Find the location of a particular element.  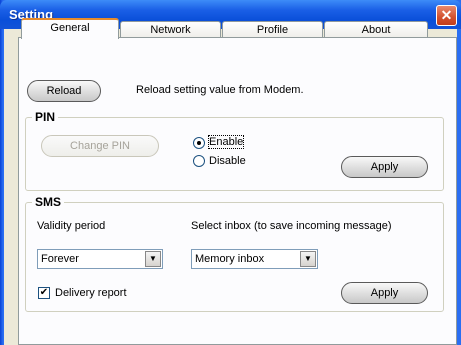

delivery-report-checkbox: ✔ is located at coordinates (44, 293).